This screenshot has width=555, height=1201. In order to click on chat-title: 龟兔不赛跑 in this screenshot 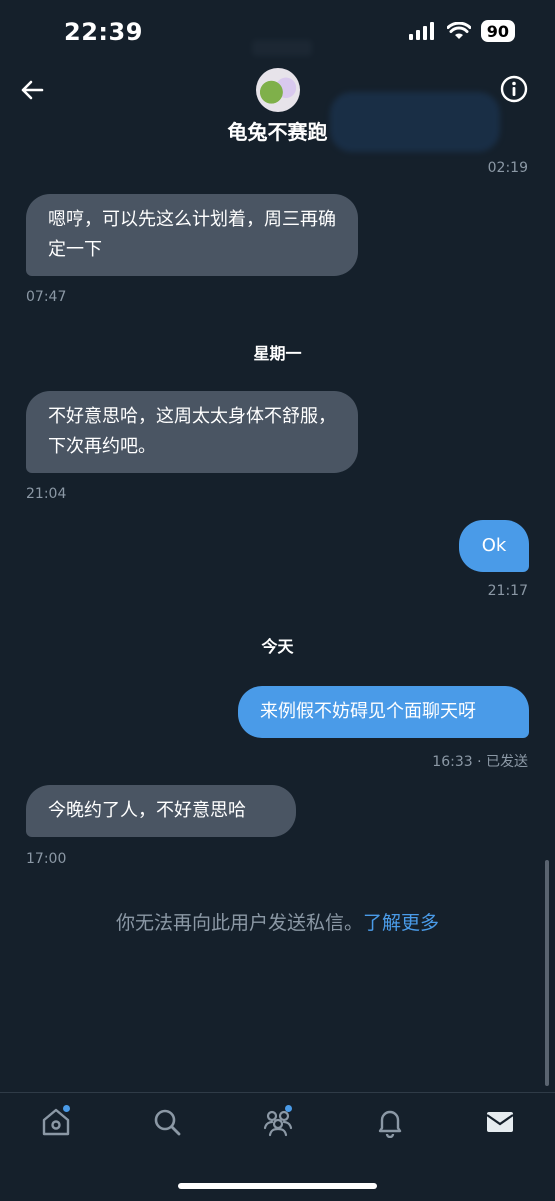, I will do `click(277, 130)`.